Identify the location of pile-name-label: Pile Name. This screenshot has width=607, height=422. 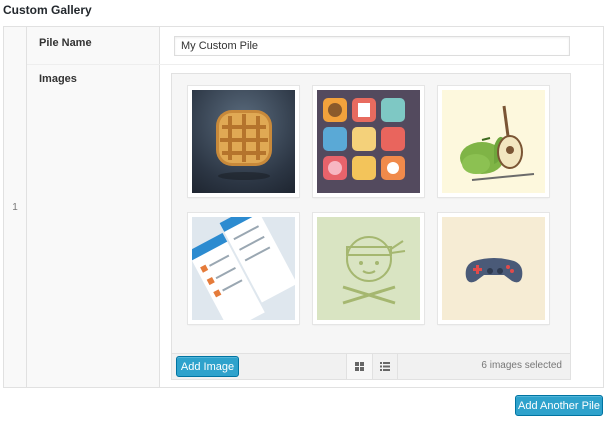
(65, 43).